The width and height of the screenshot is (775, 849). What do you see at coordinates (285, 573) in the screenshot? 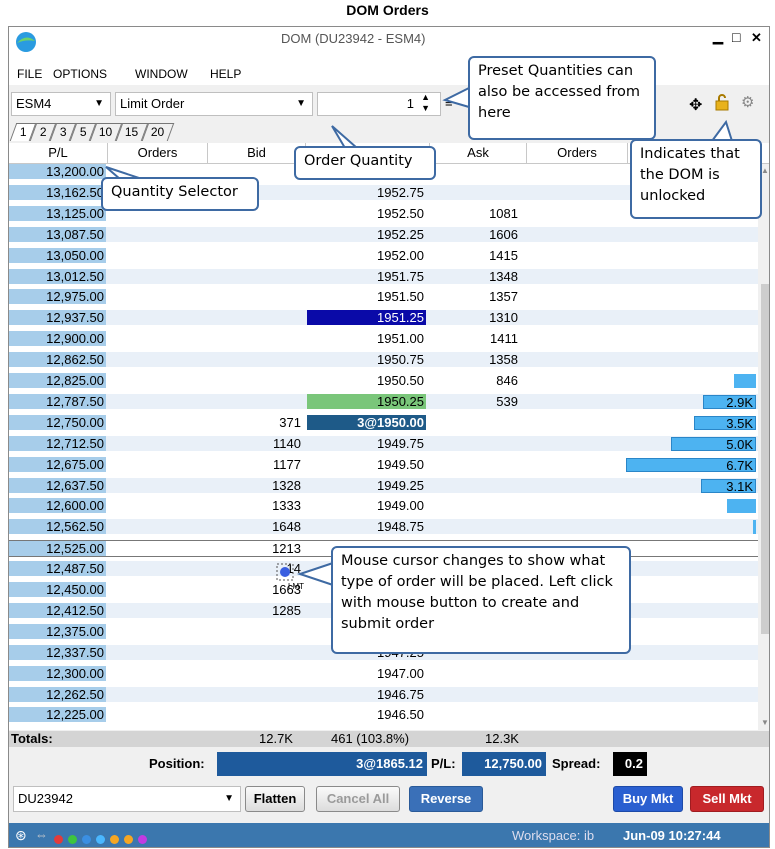
I see `order-cursor-icon` at bounding box center [285, 573].